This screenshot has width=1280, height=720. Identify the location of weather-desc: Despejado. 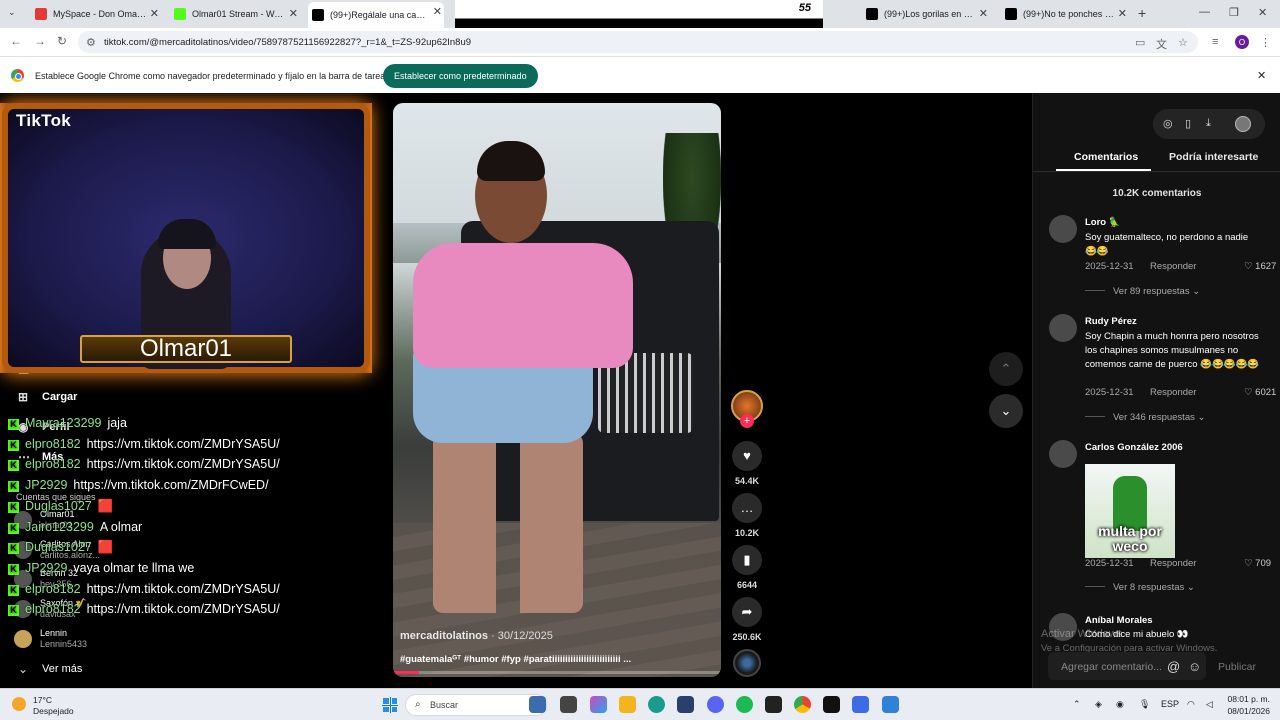
(53, 711).